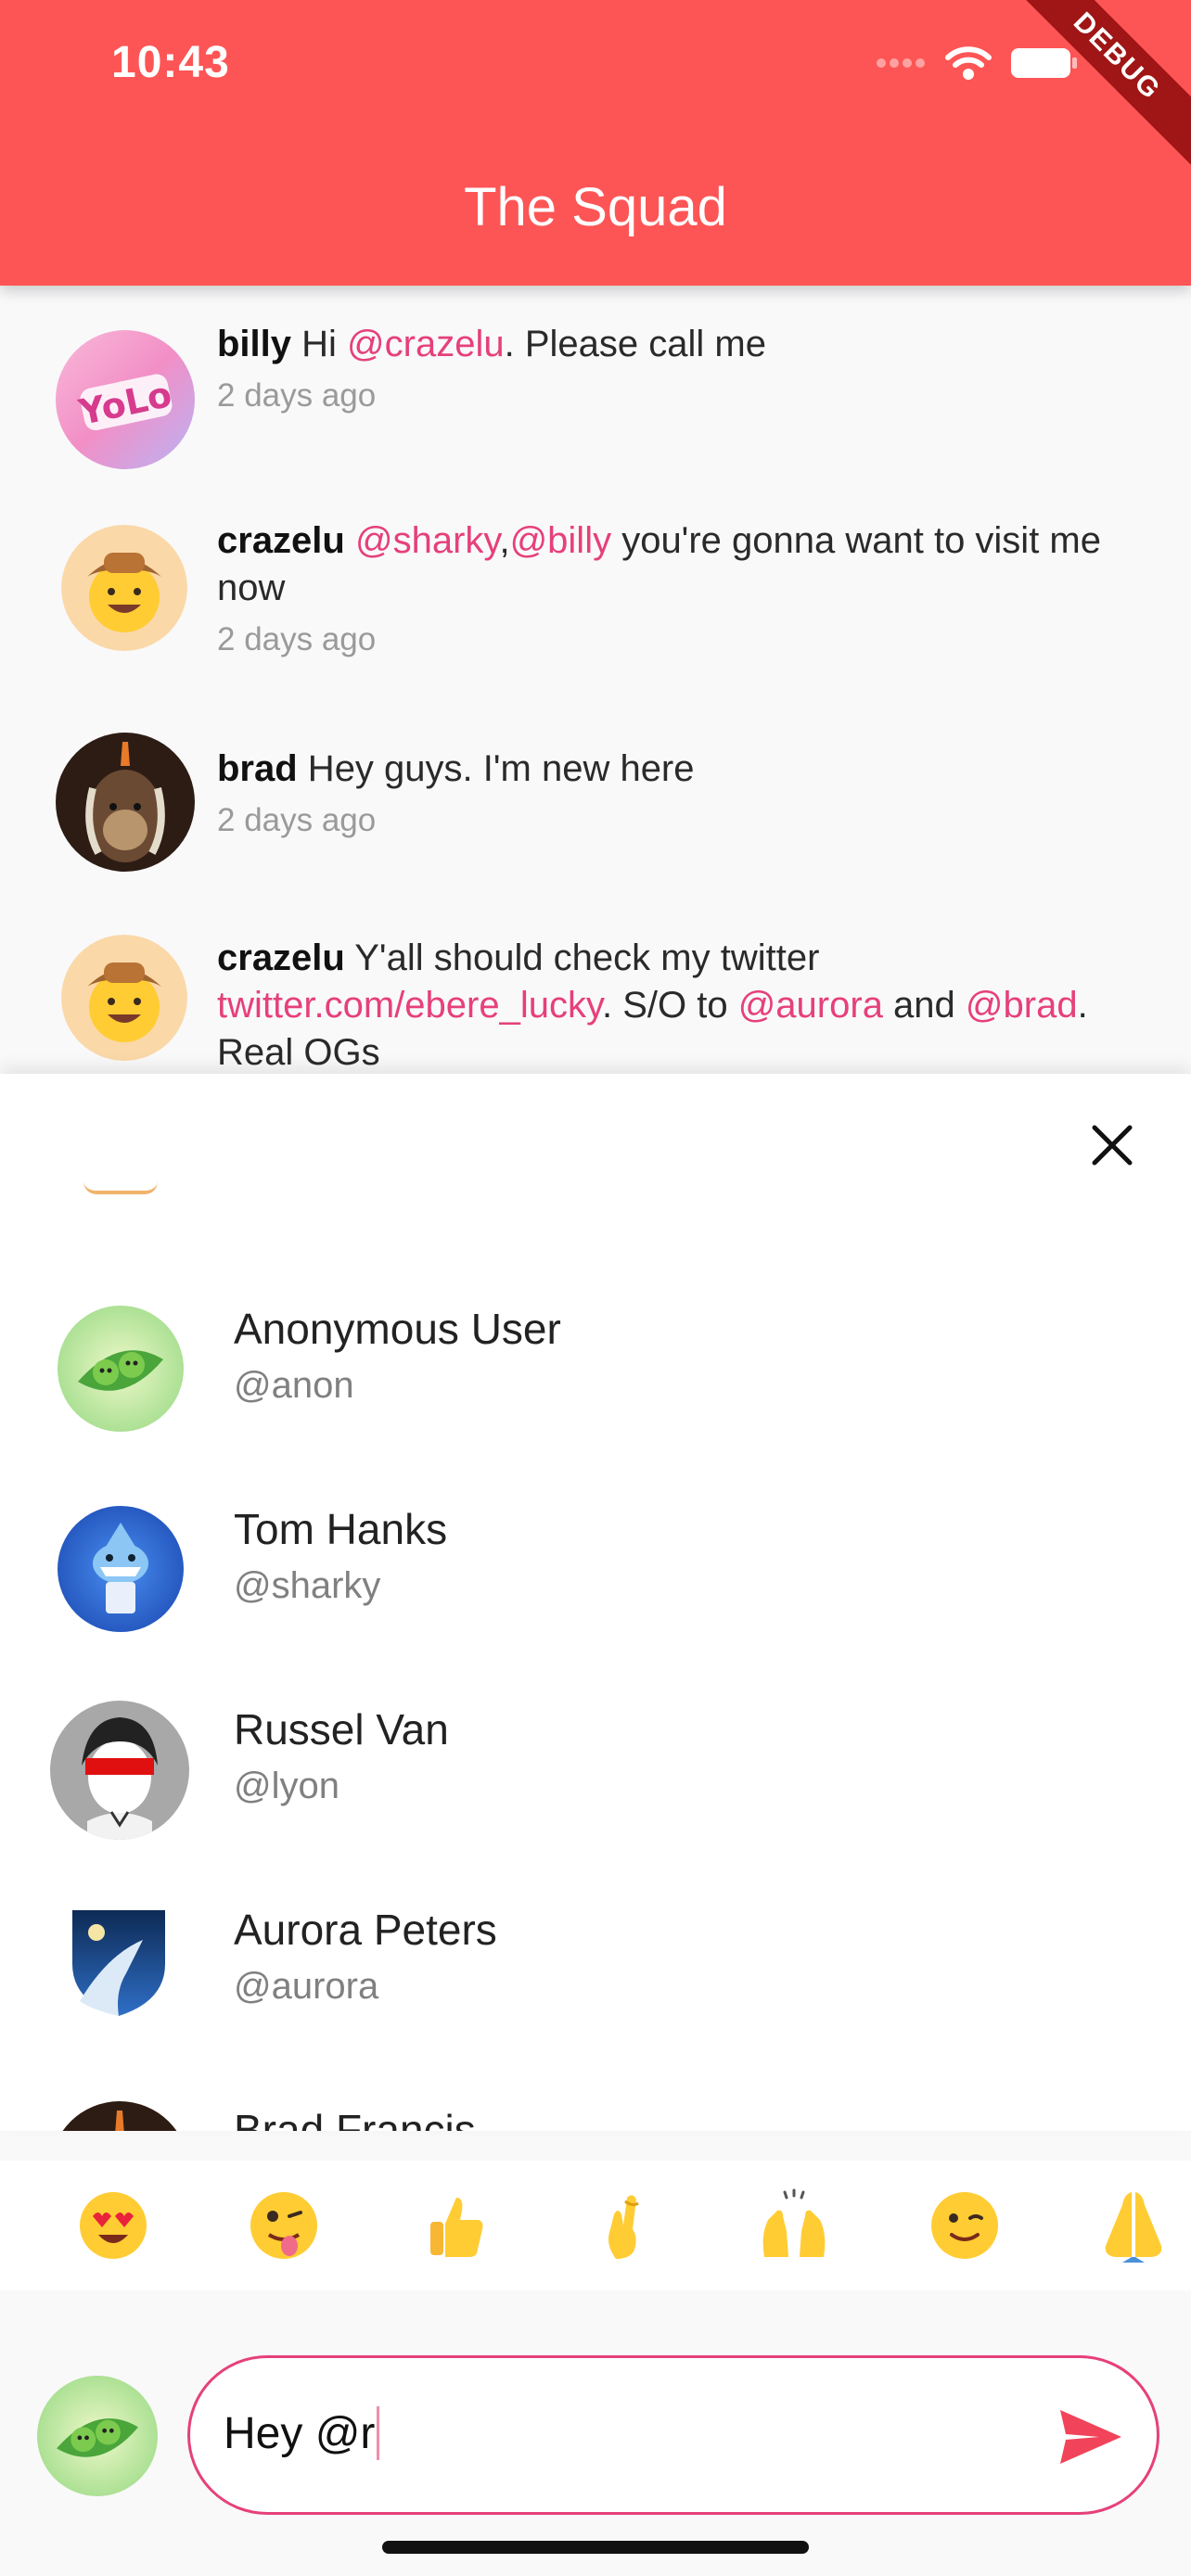 This screenshot has width=1191, height=2576. I want to click on zany-tongue-emoji-icon, so click(284, 2225).